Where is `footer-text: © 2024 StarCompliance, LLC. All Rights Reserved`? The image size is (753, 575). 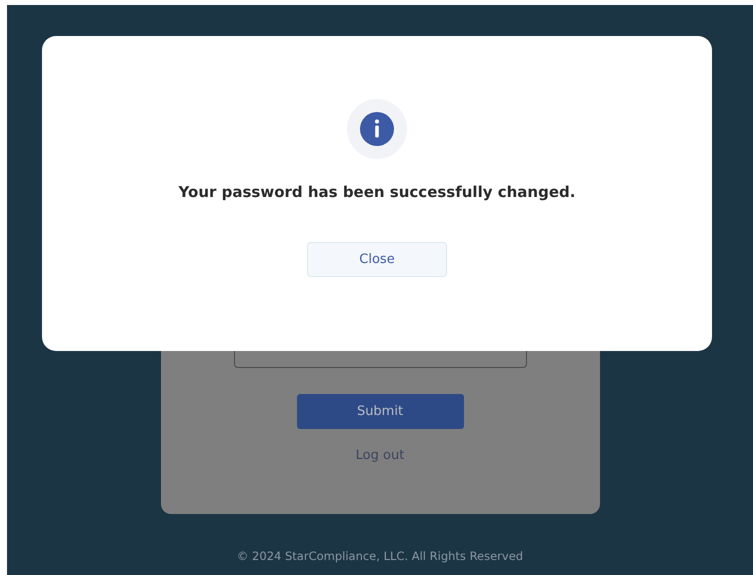 footer-text: © 2024 StarCompliance, LLC. All Rights Reserved is located at coordinates (380, 556).